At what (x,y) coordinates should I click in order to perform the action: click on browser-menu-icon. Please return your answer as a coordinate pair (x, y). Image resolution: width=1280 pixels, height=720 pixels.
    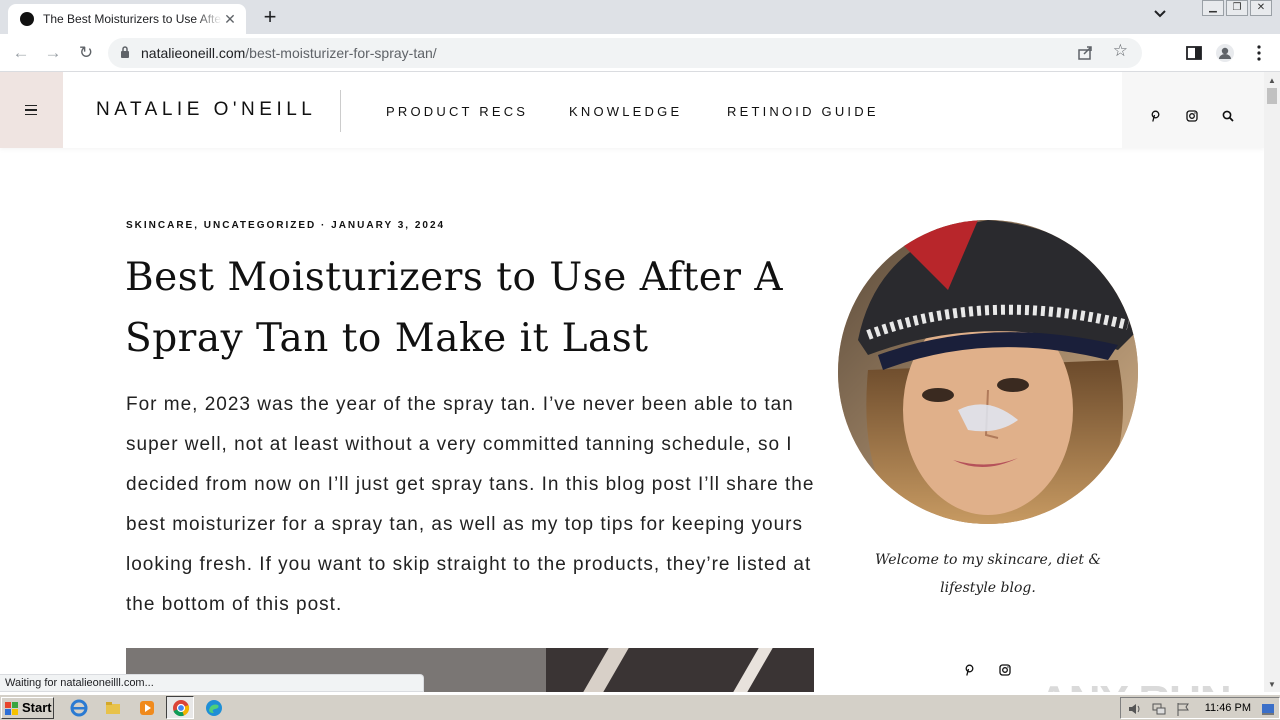
    Looking at the image, I should click on (1259, 53).